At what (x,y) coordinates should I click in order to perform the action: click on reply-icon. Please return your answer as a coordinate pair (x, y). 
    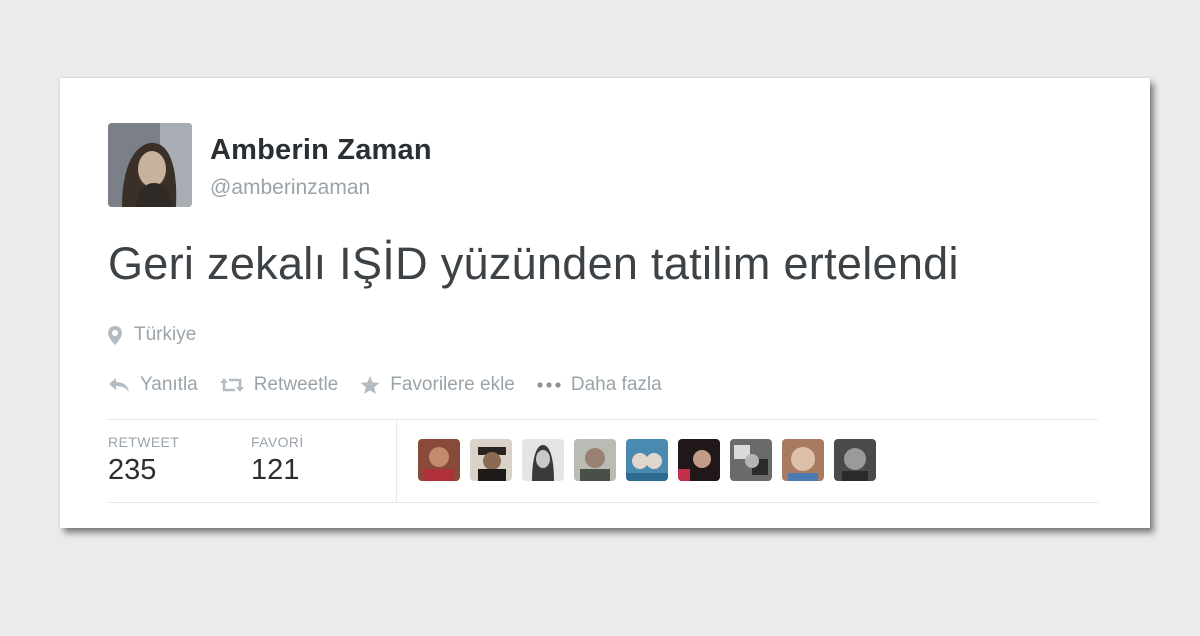
    Looking at the image, I should click on (119, 385).